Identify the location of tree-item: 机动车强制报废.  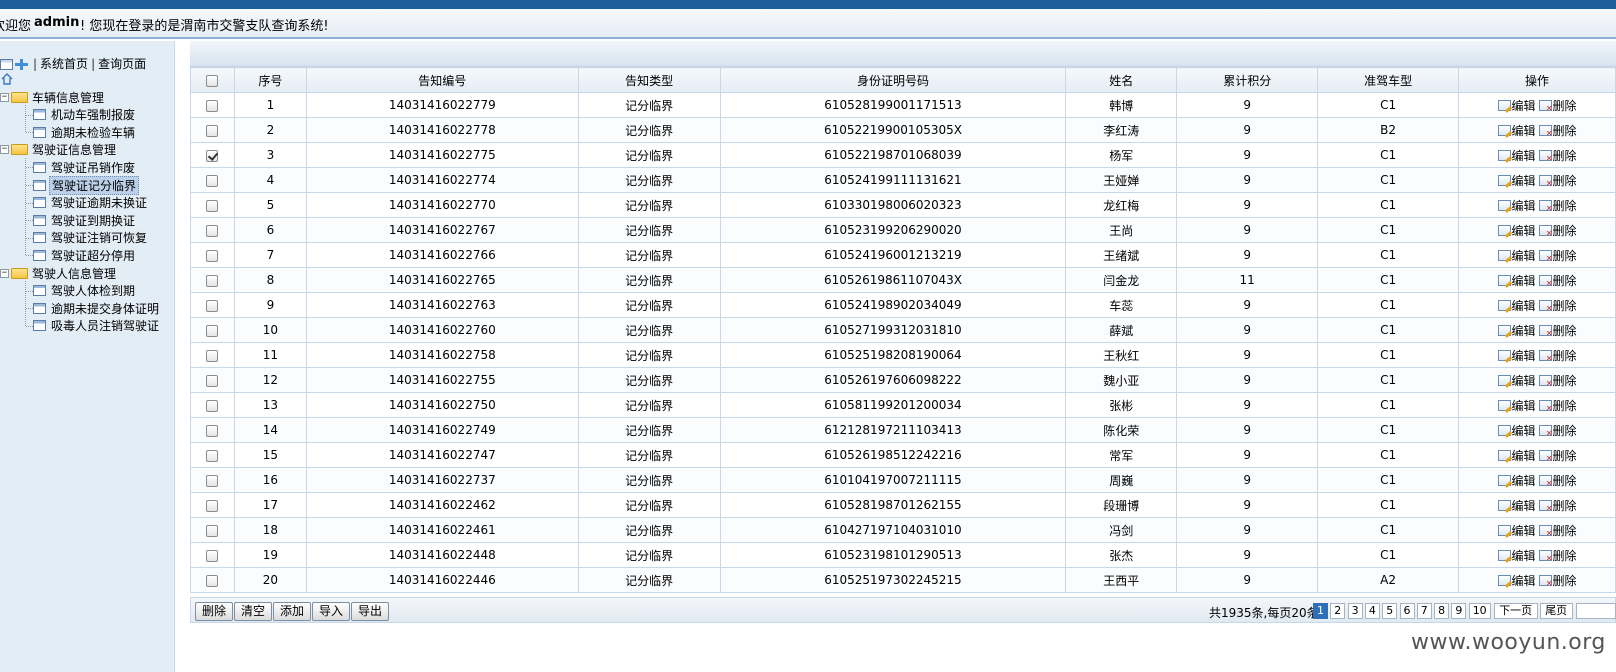
(85, 115).